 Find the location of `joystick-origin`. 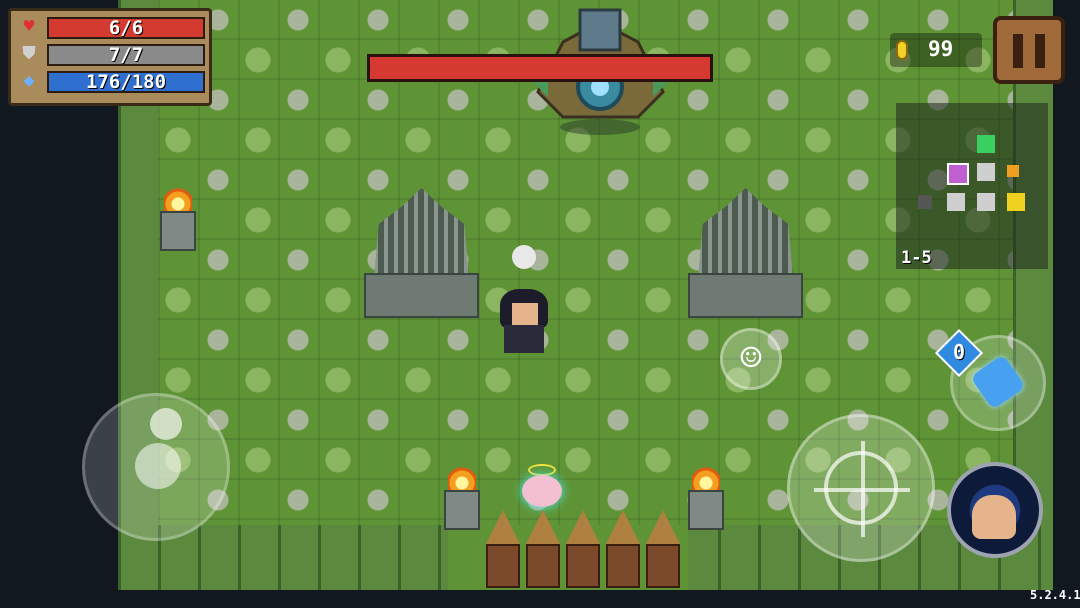

joystick-origin is located at coordinates (166, 424).